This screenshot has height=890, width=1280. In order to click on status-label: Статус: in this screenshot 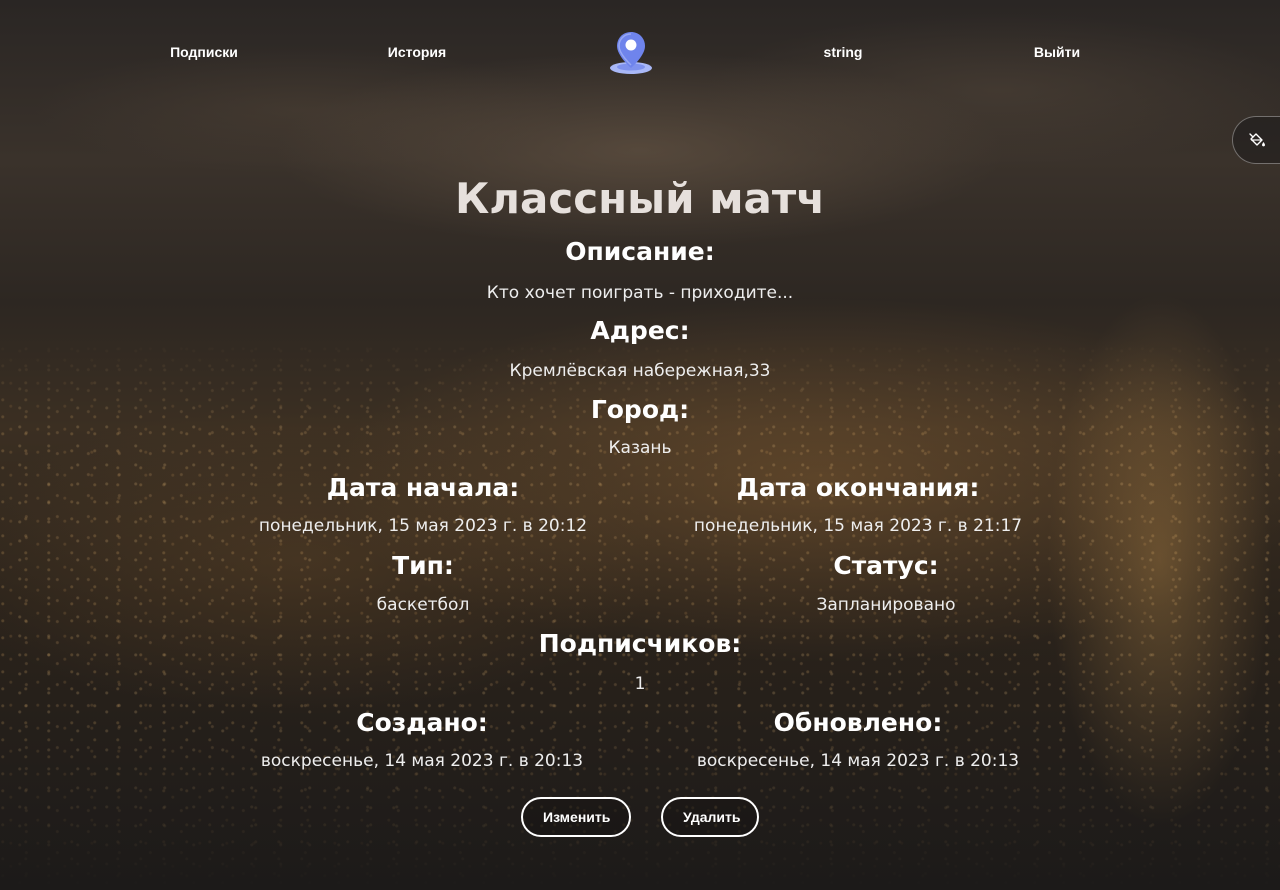, I will do `click(886, 565)`.